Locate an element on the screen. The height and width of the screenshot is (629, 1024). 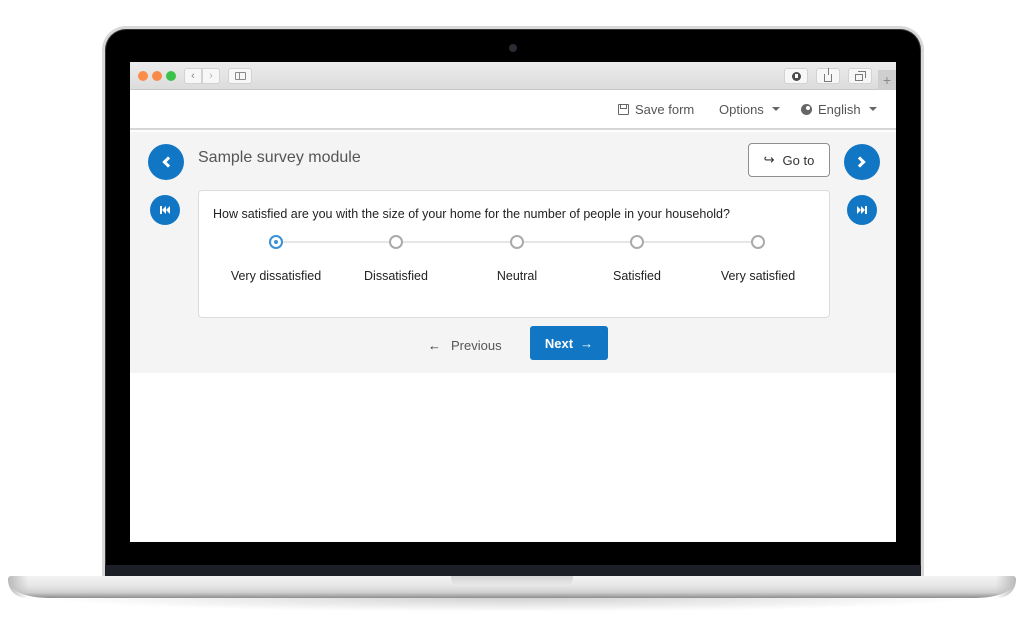
chevron-left-icon is located at coordinates (168, 162).